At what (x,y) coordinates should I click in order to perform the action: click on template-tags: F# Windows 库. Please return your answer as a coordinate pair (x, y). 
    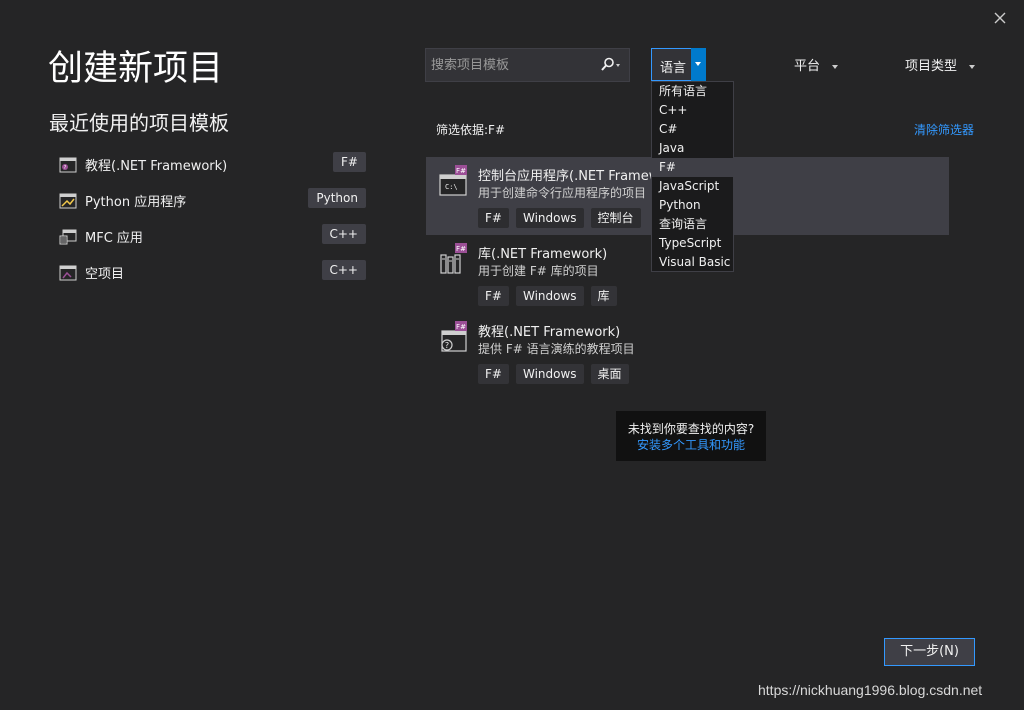
    Looking at the image, I should click on (551, 295).